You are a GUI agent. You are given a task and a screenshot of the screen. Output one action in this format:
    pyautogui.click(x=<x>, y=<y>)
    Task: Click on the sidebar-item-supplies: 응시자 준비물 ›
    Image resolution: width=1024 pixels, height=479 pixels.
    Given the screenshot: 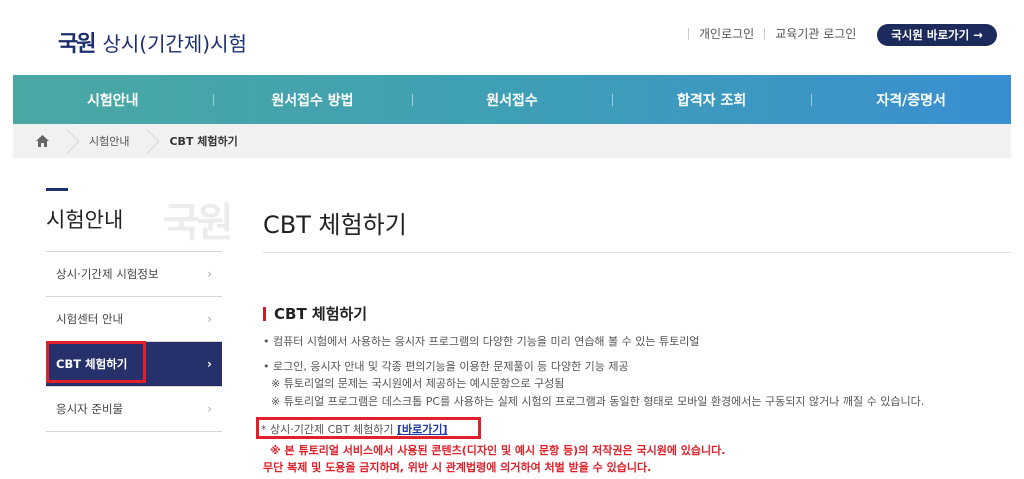 What is the action you would take?
    pyautogui.click(x=134, y=409)
    